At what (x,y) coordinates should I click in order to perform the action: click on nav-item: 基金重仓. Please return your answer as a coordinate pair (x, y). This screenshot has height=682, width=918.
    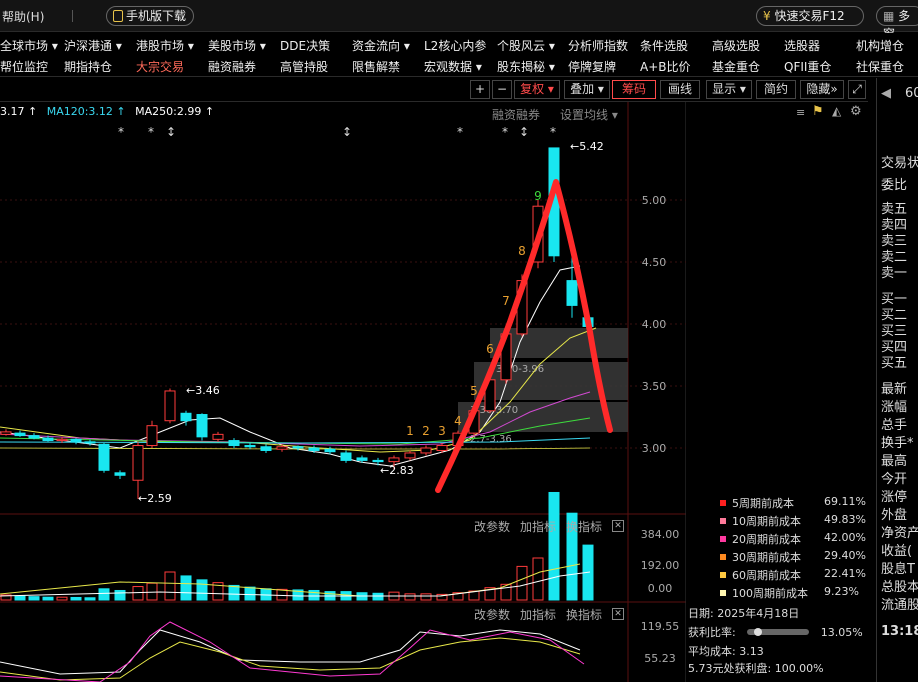
    Looking at the image, I should click on (736, 66).